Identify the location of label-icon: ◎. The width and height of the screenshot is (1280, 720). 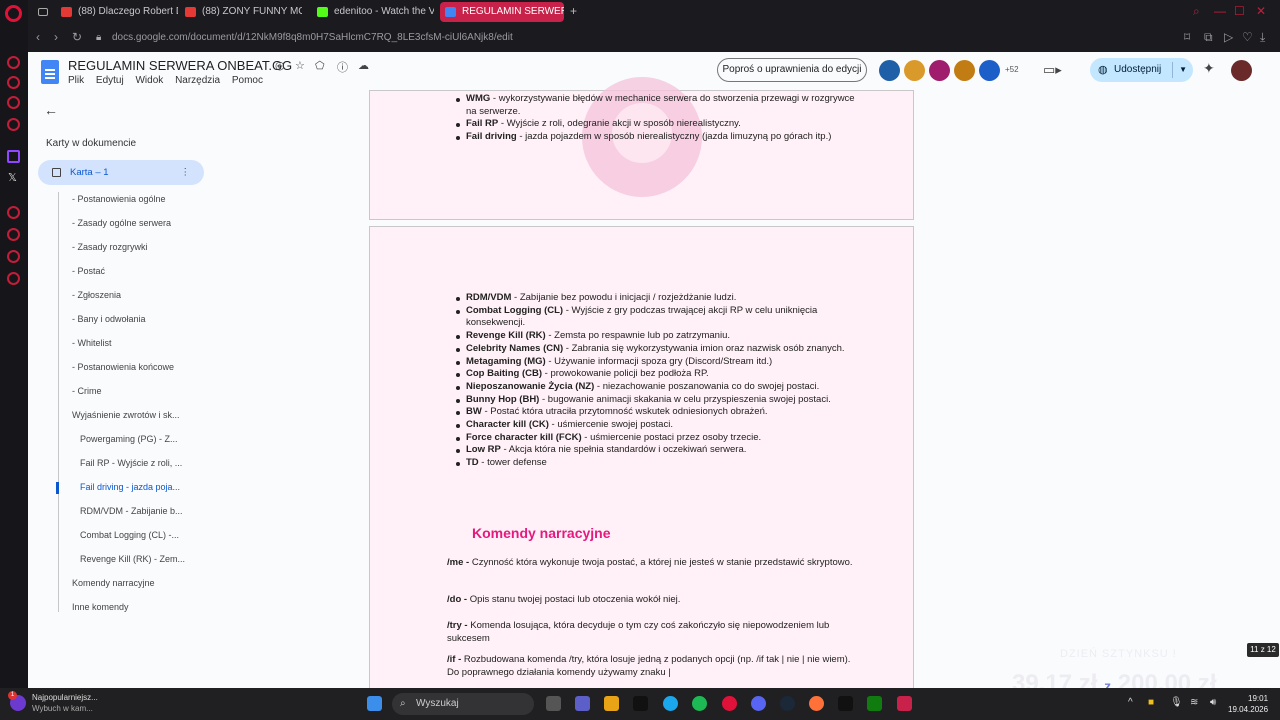
(280, 65).